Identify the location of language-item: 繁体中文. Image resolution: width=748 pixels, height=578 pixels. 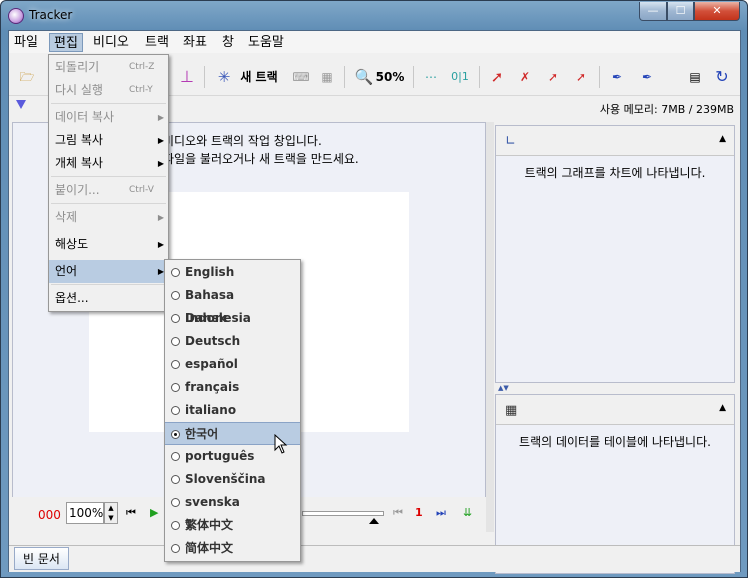
(232, 525).